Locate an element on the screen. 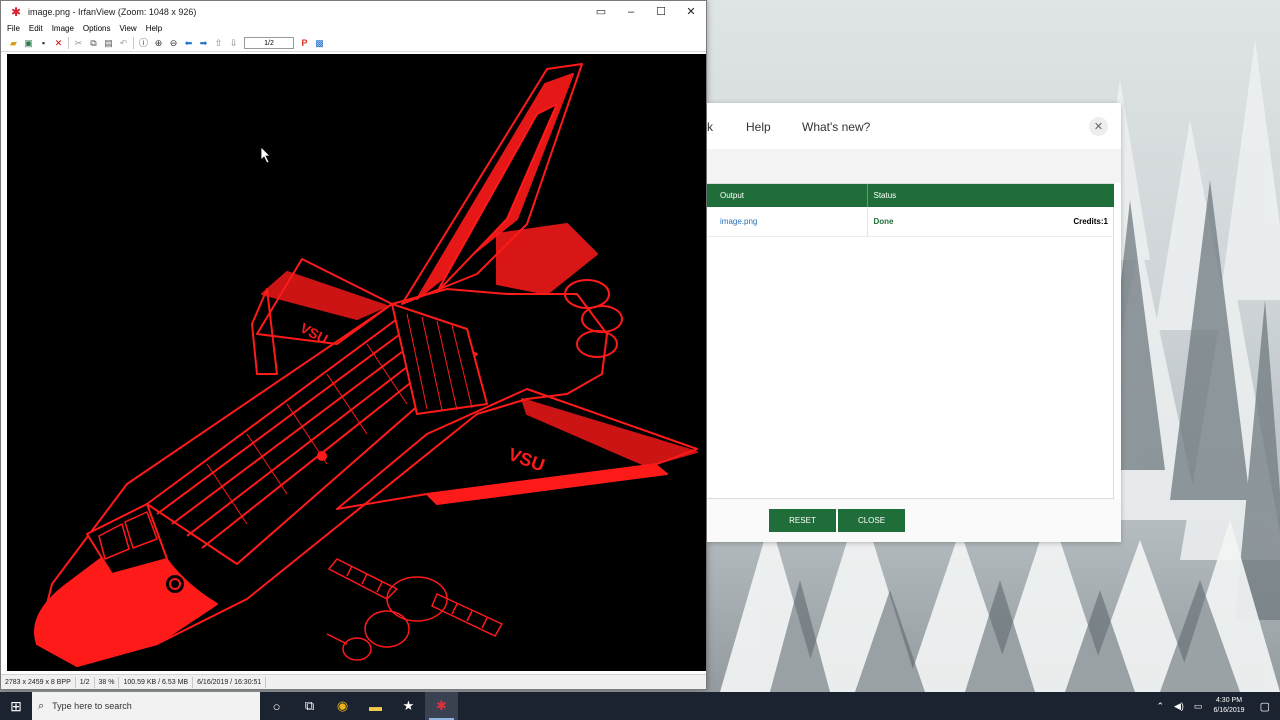 The width and height of the screenshot is (1280, 720). chevron-up-icon: ⌃ is located at coordinates (1160, 706).